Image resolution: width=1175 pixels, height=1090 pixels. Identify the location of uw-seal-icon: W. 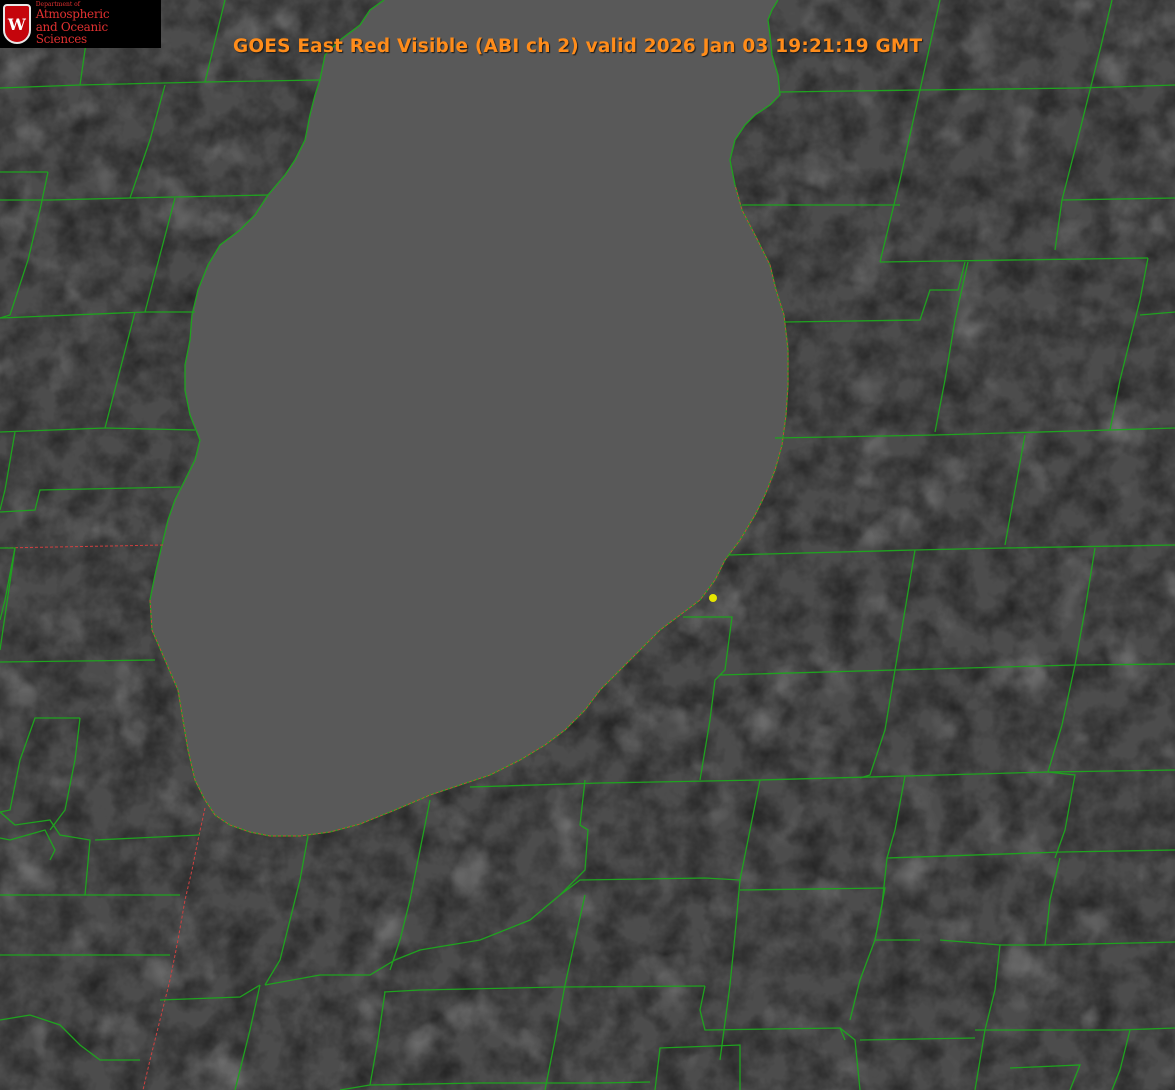
(17, 24).